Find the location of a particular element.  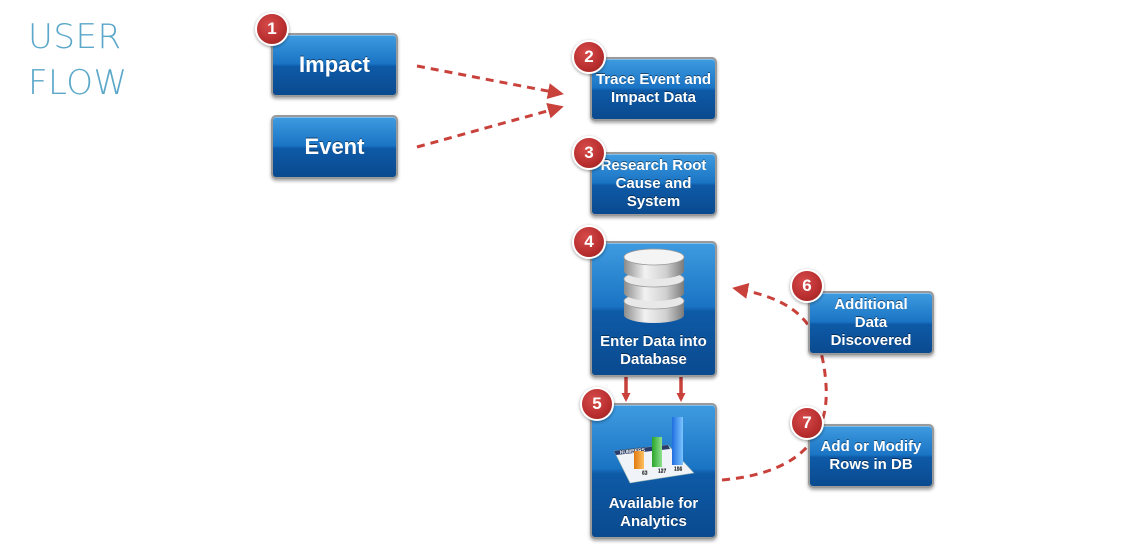

step-badge-3: 3 is located at coordinates (589, 153).